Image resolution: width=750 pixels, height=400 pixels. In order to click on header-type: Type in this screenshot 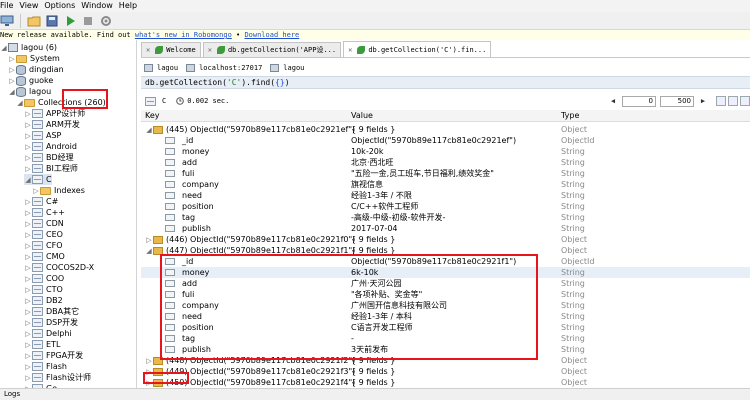, I will do `click(570, 115)`.